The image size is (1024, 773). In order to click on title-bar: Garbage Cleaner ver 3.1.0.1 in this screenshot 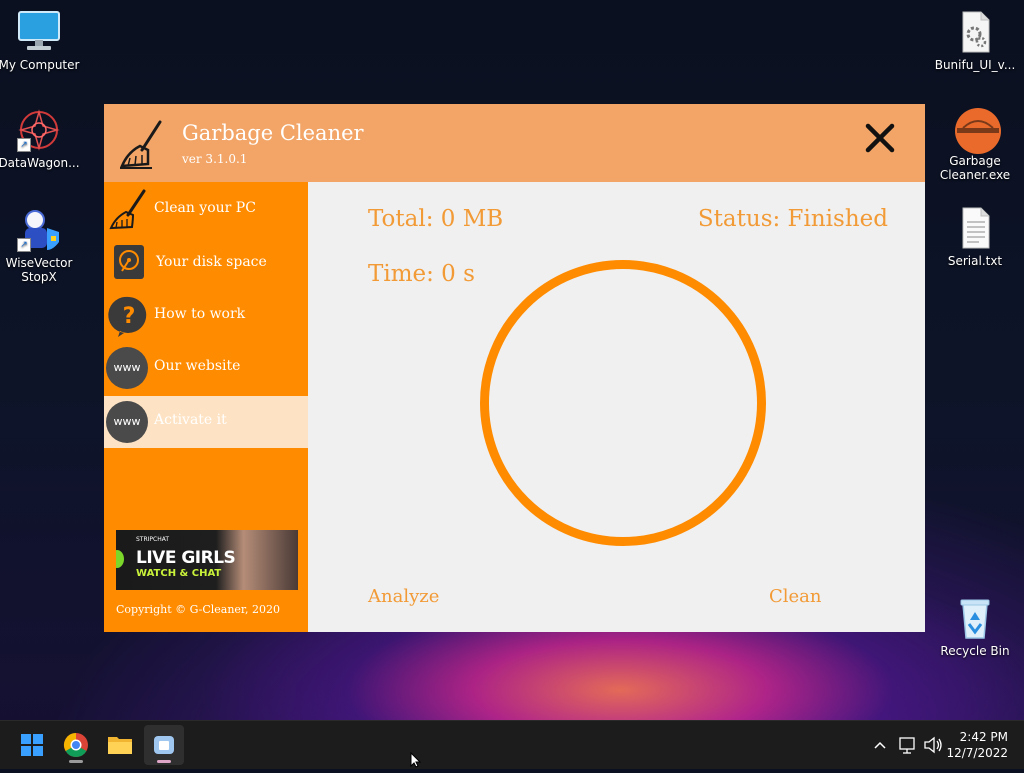, I will do `click(514, 143)`.